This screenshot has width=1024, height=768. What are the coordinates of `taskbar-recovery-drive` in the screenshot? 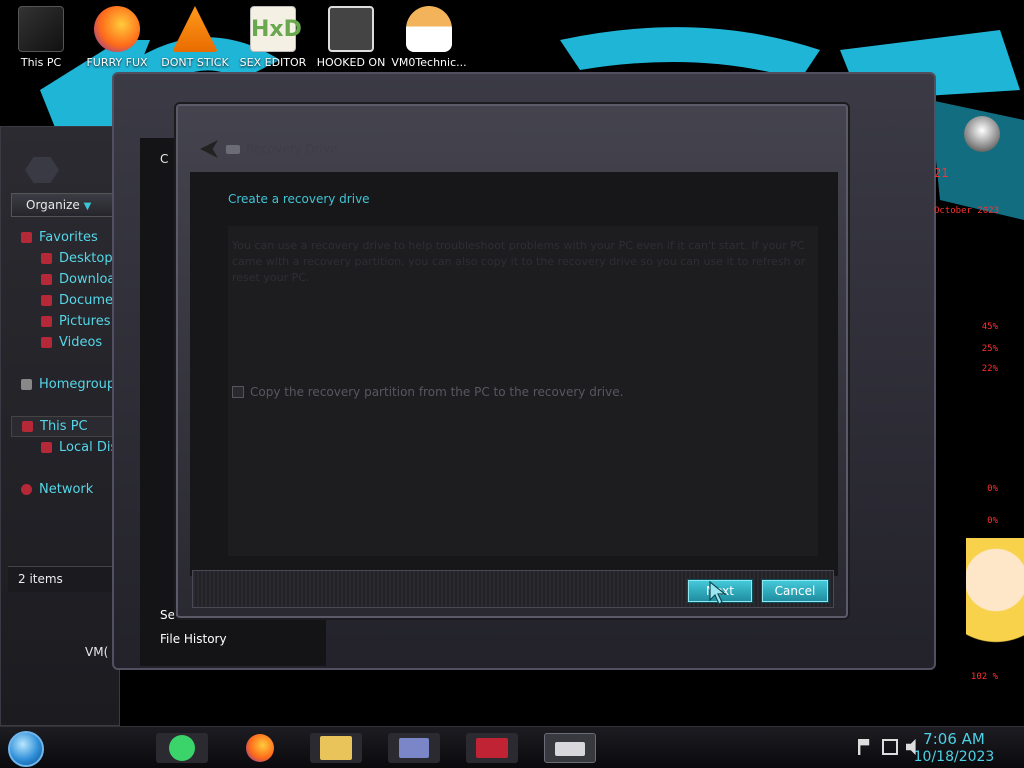 It's located at (570, 748).